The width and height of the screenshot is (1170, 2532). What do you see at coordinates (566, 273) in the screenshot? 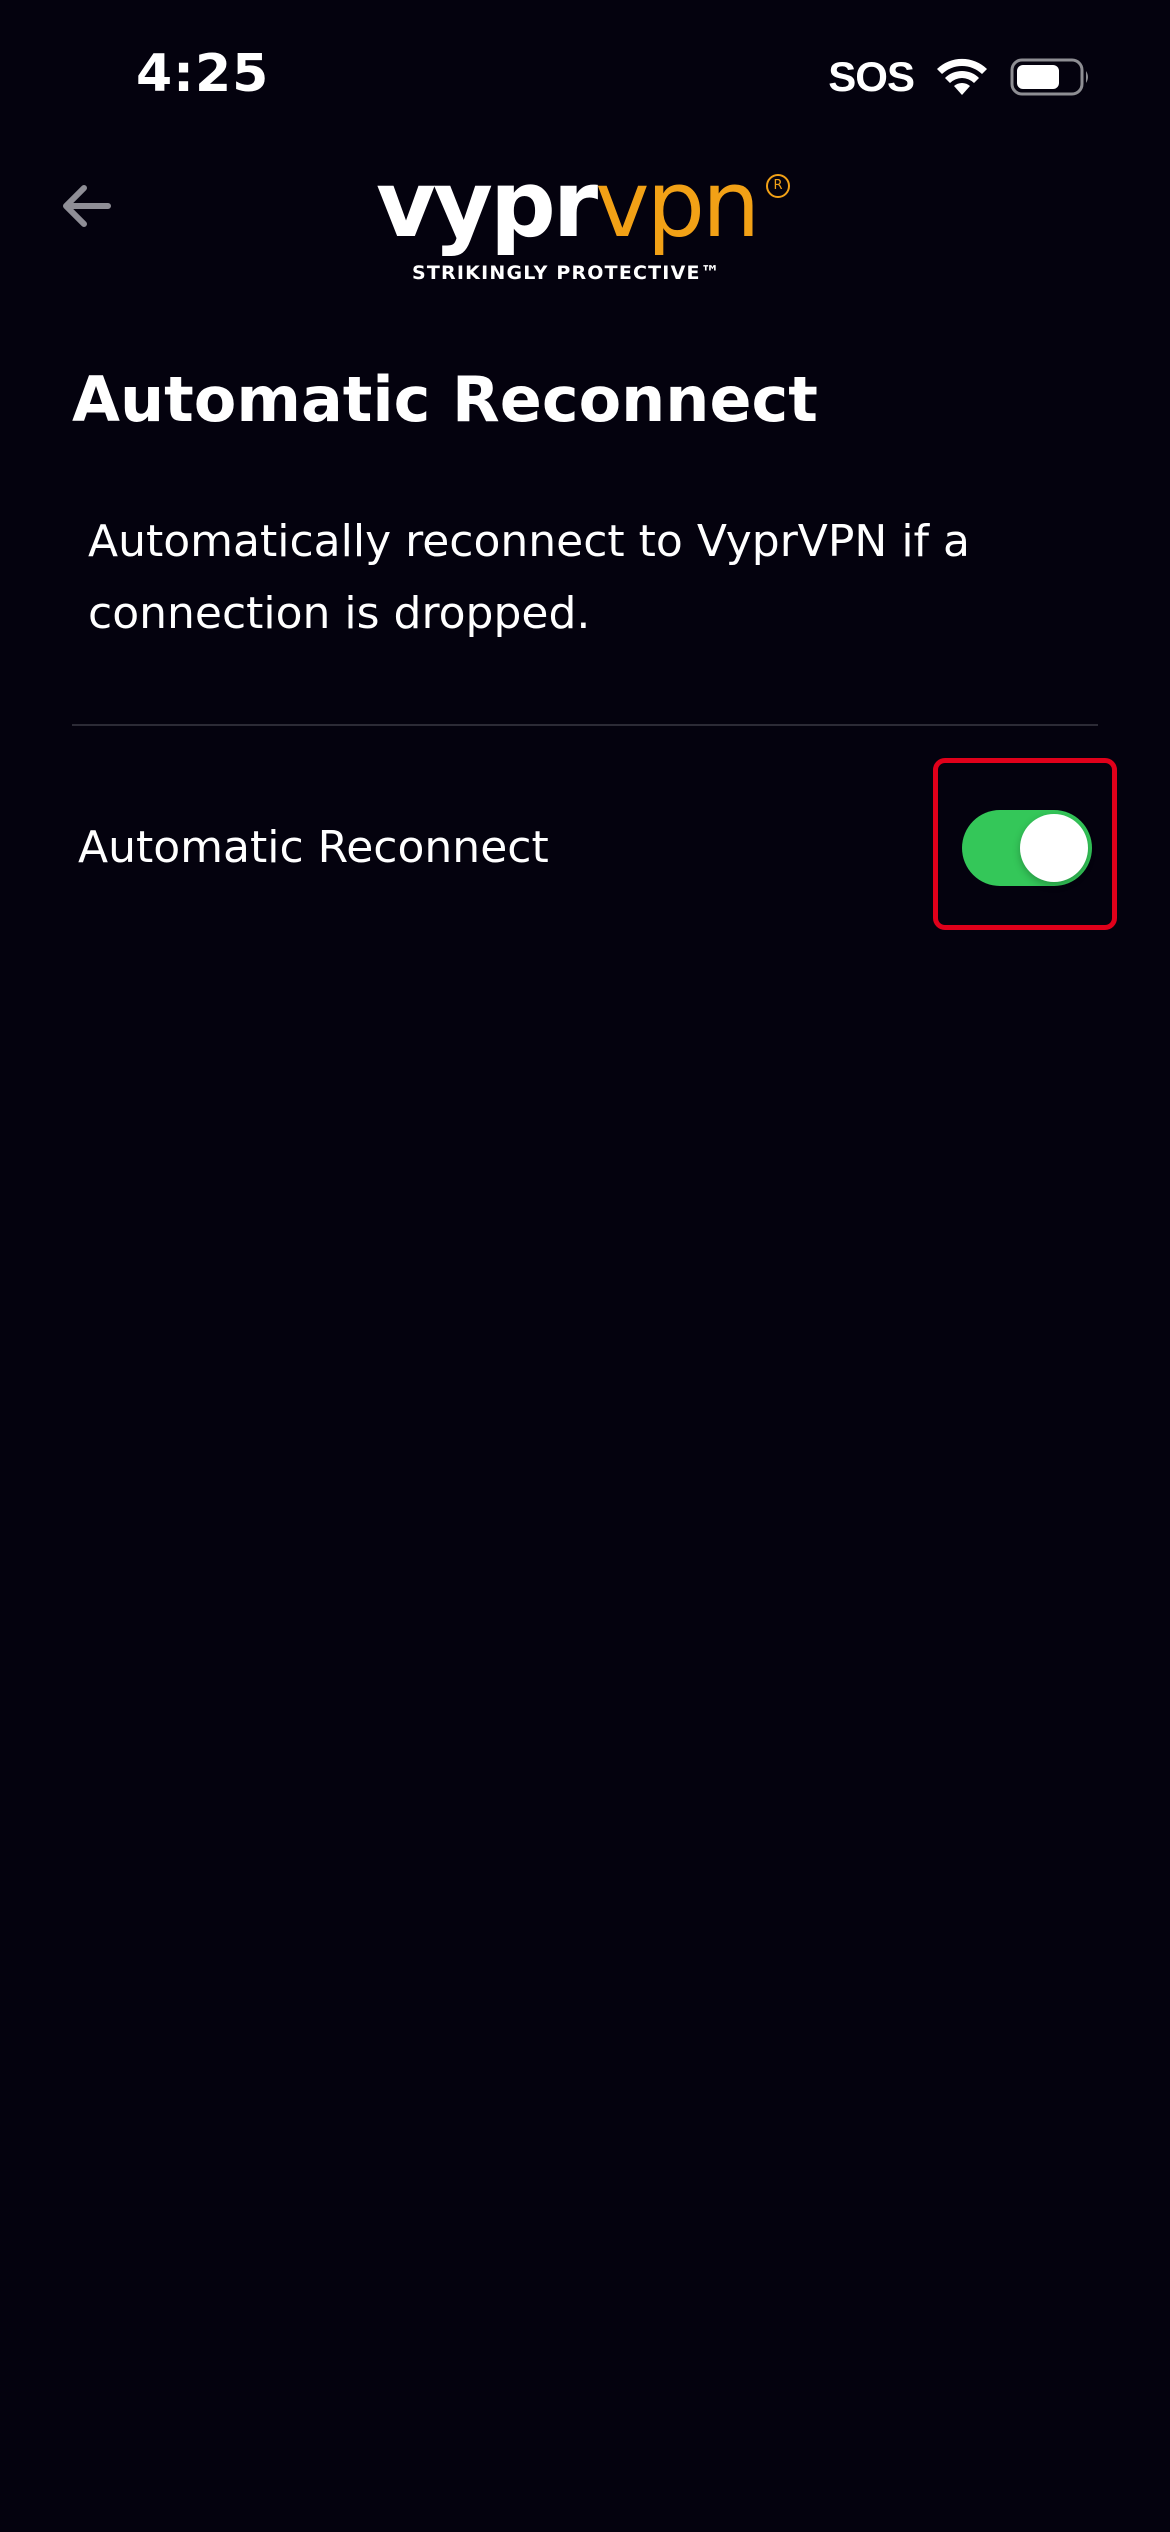
I see `logo-tagline: STRIKINGLY PROTECTIVE™` at bounding box center [566, 273].